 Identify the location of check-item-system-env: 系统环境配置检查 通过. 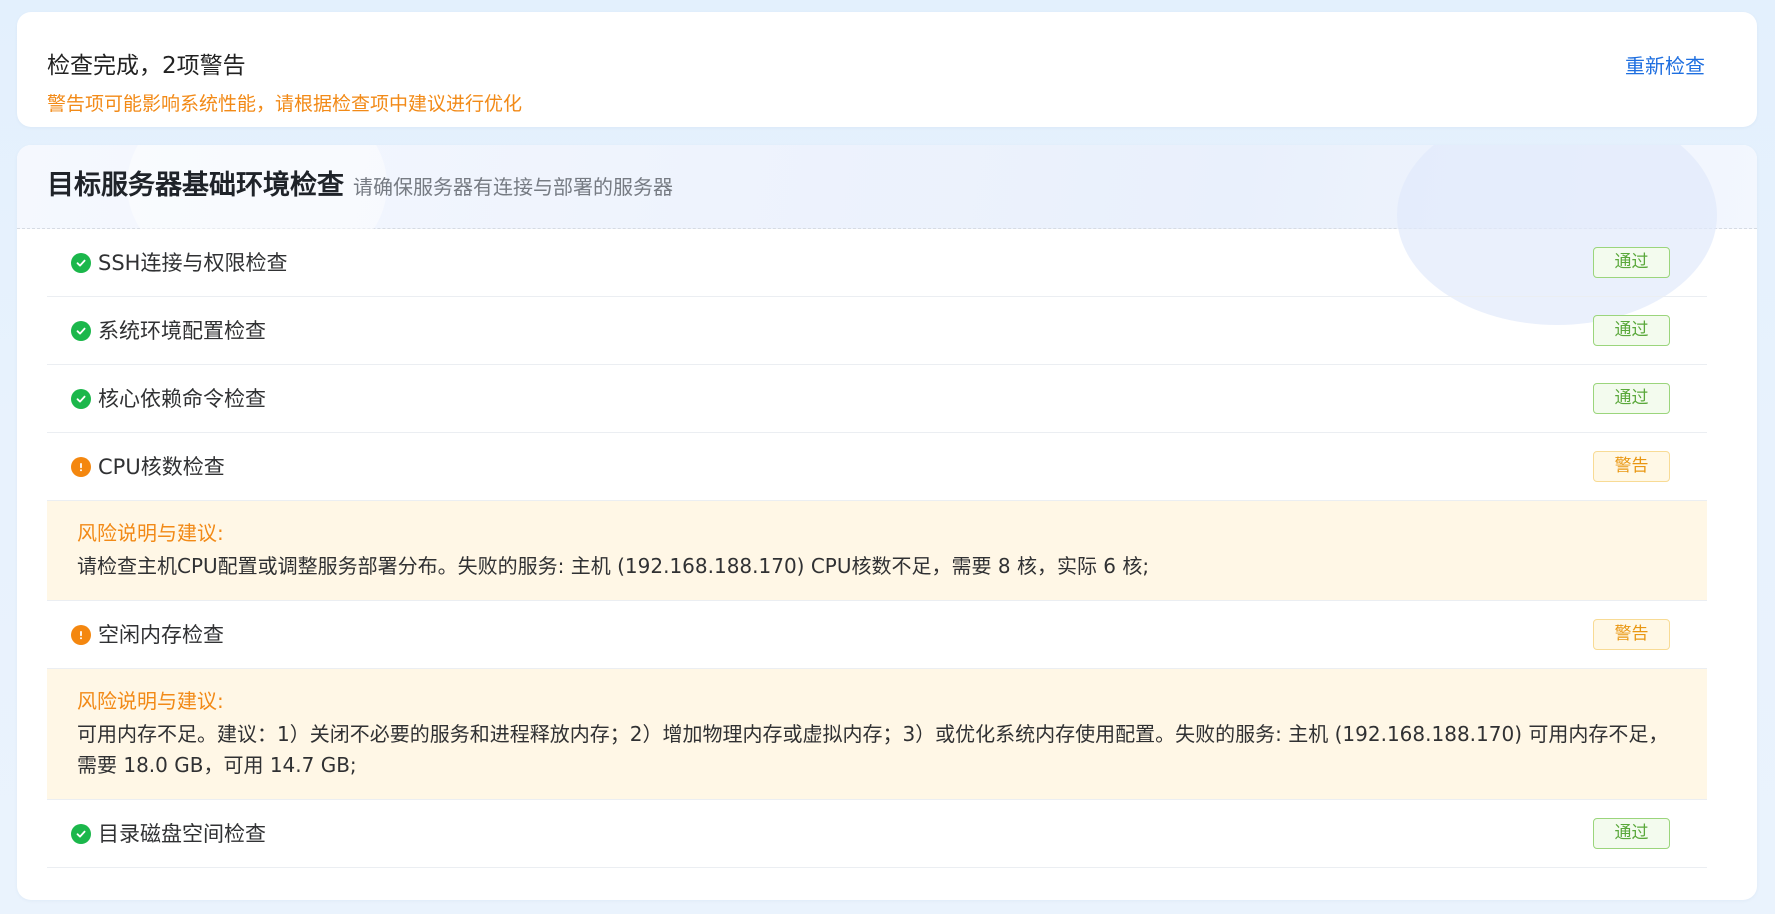
(877, 331).